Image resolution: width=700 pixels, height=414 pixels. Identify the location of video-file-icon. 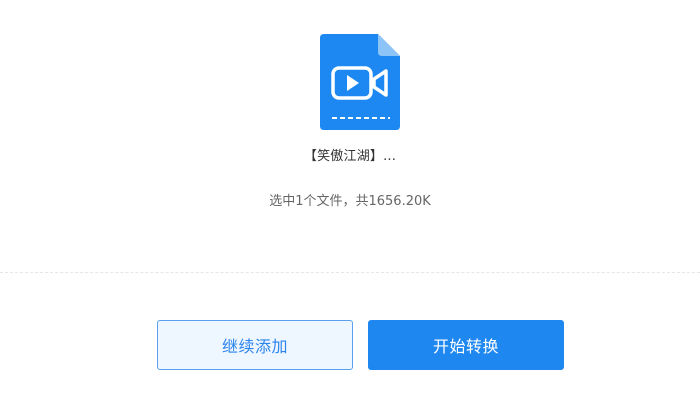
(361, 83).